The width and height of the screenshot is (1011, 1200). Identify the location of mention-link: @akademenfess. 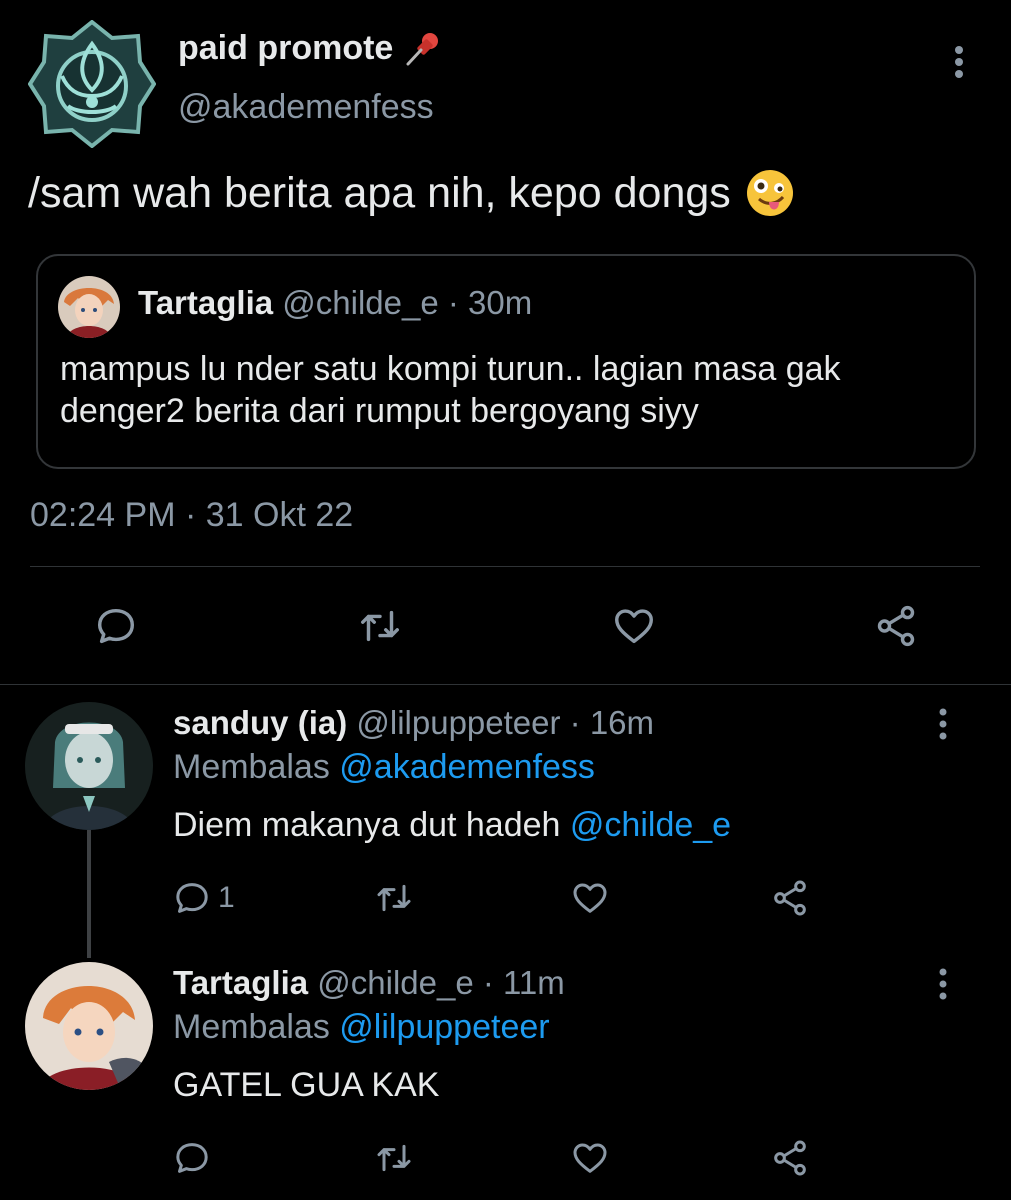
(467, 767).